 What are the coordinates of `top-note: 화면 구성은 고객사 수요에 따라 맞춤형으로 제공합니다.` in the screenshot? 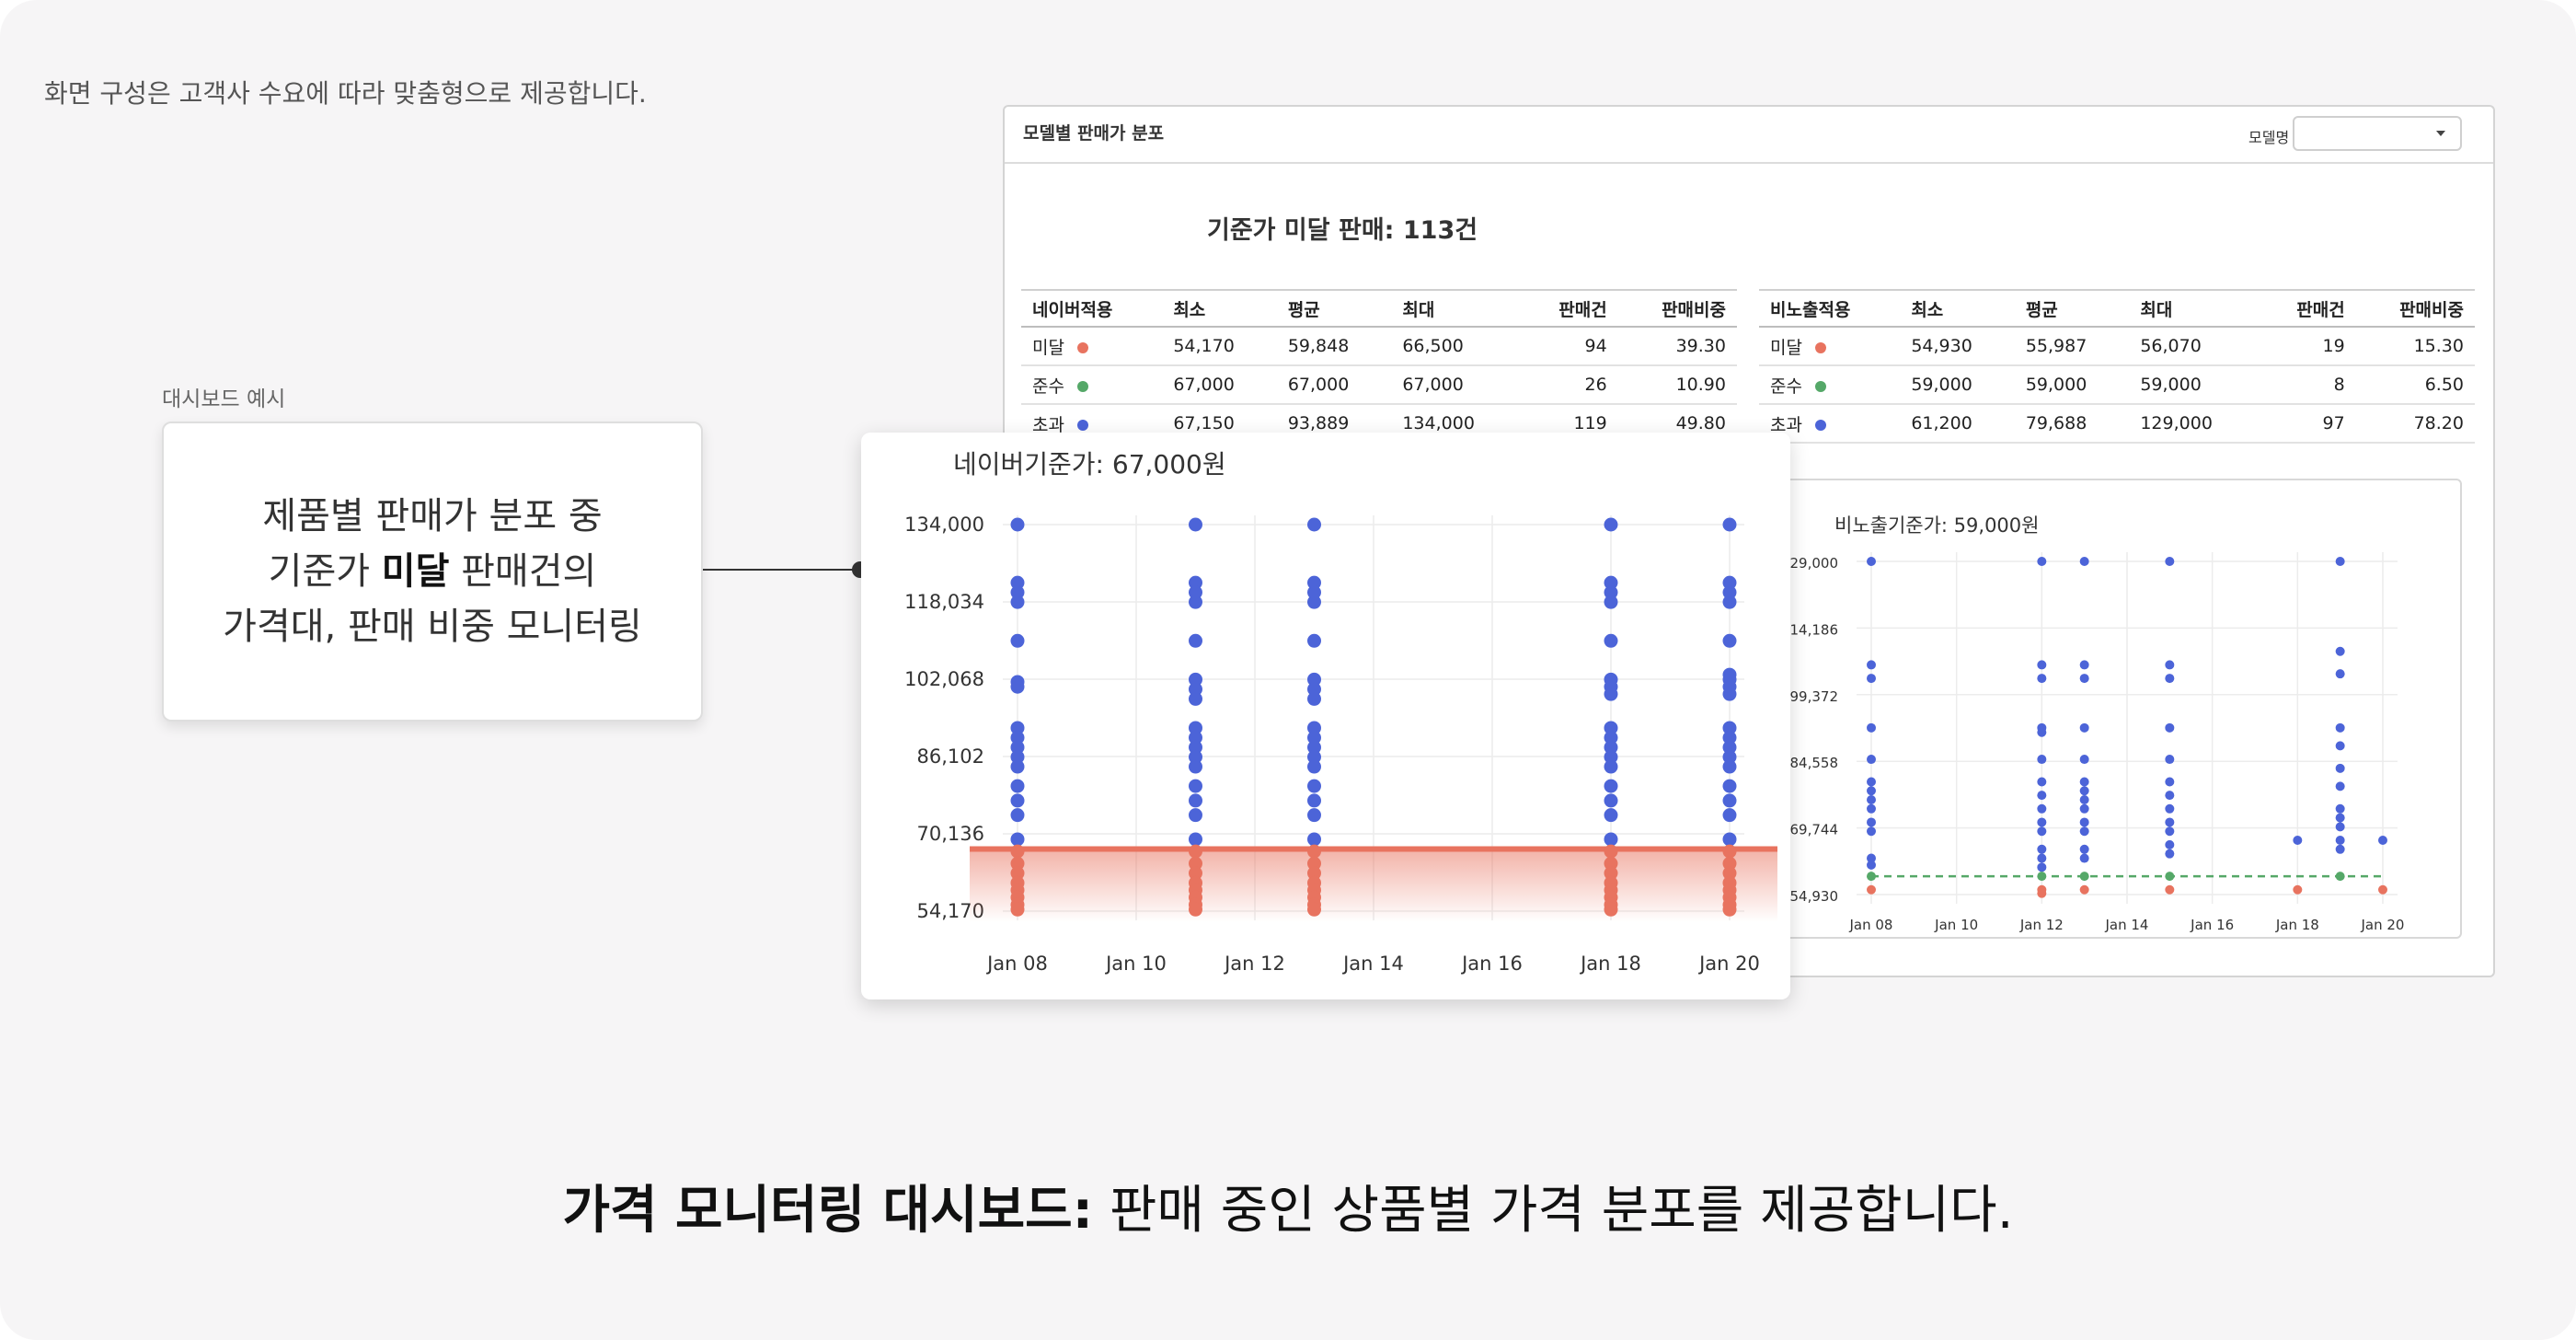 It's located at (345, 93).